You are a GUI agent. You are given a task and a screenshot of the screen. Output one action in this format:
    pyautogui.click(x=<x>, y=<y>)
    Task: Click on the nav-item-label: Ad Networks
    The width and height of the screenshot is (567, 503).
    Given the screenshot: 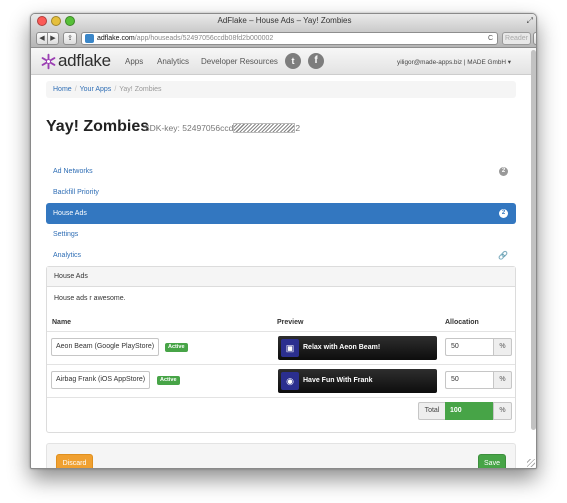 What is the action you would take?
    pyautogui.click(x=73, y=171)
    